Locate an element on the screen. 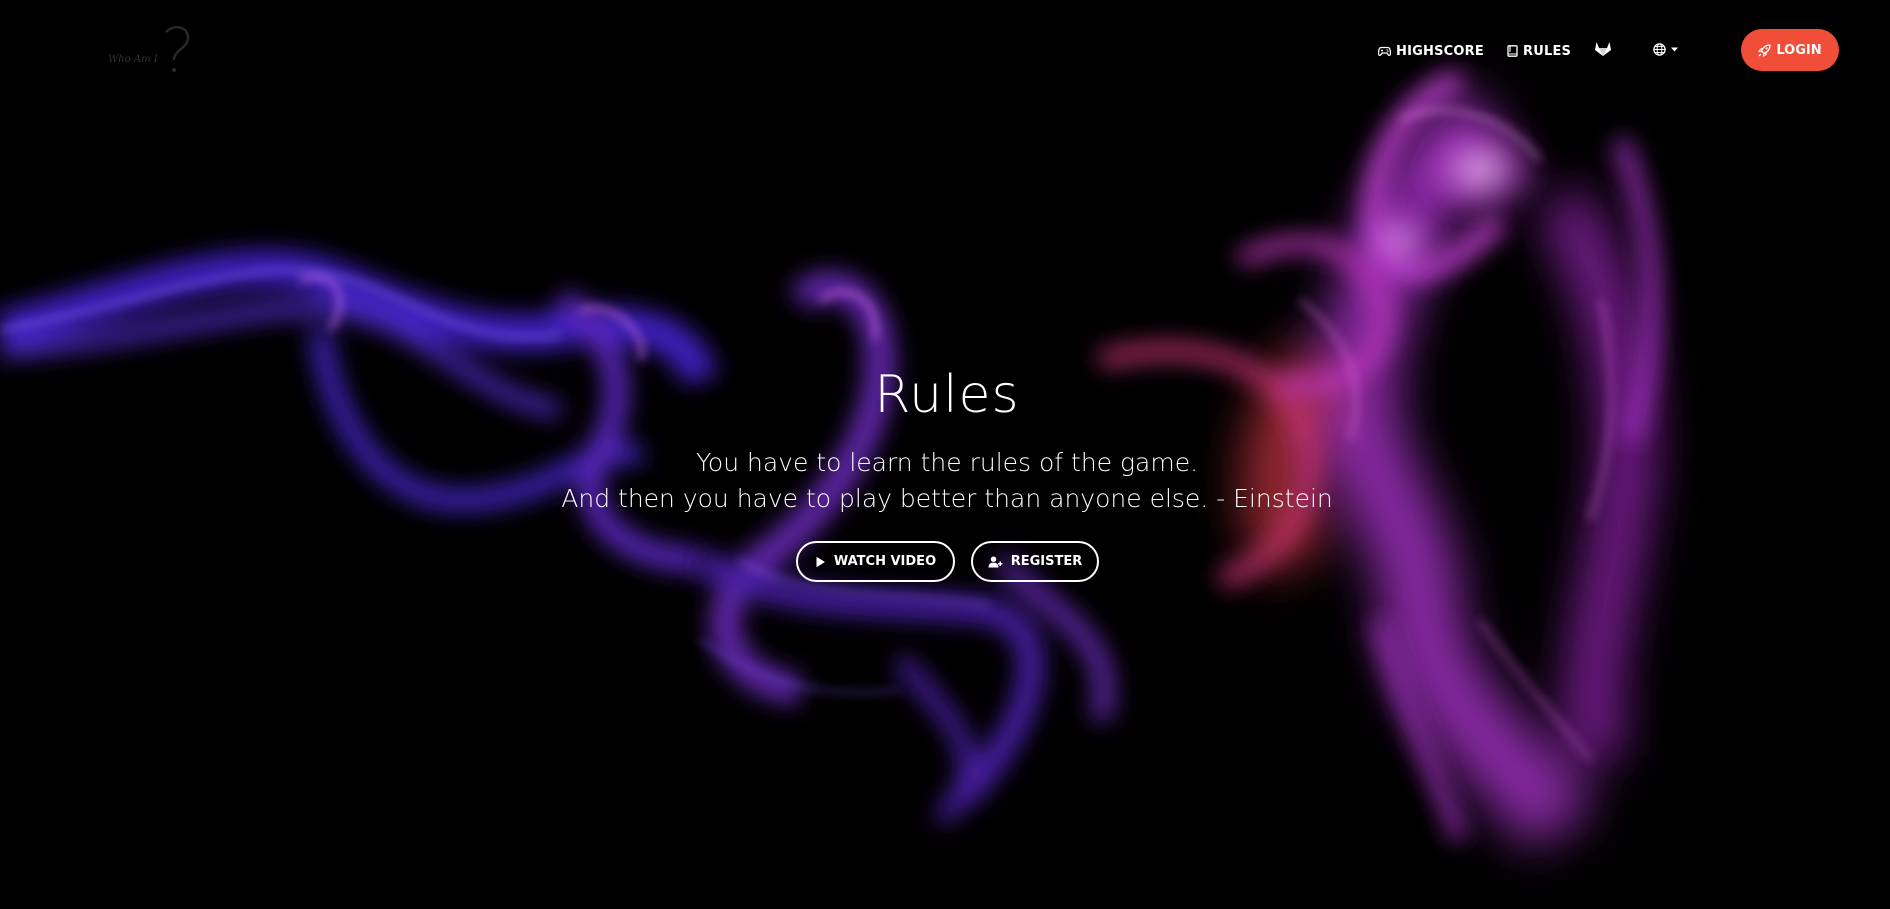  gitlab-icon is located at coordinates (1603, 48).